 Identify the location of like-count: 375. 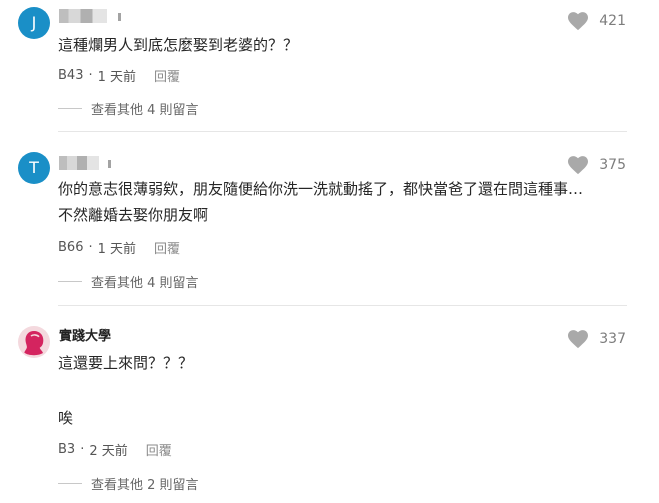
(612, 165).